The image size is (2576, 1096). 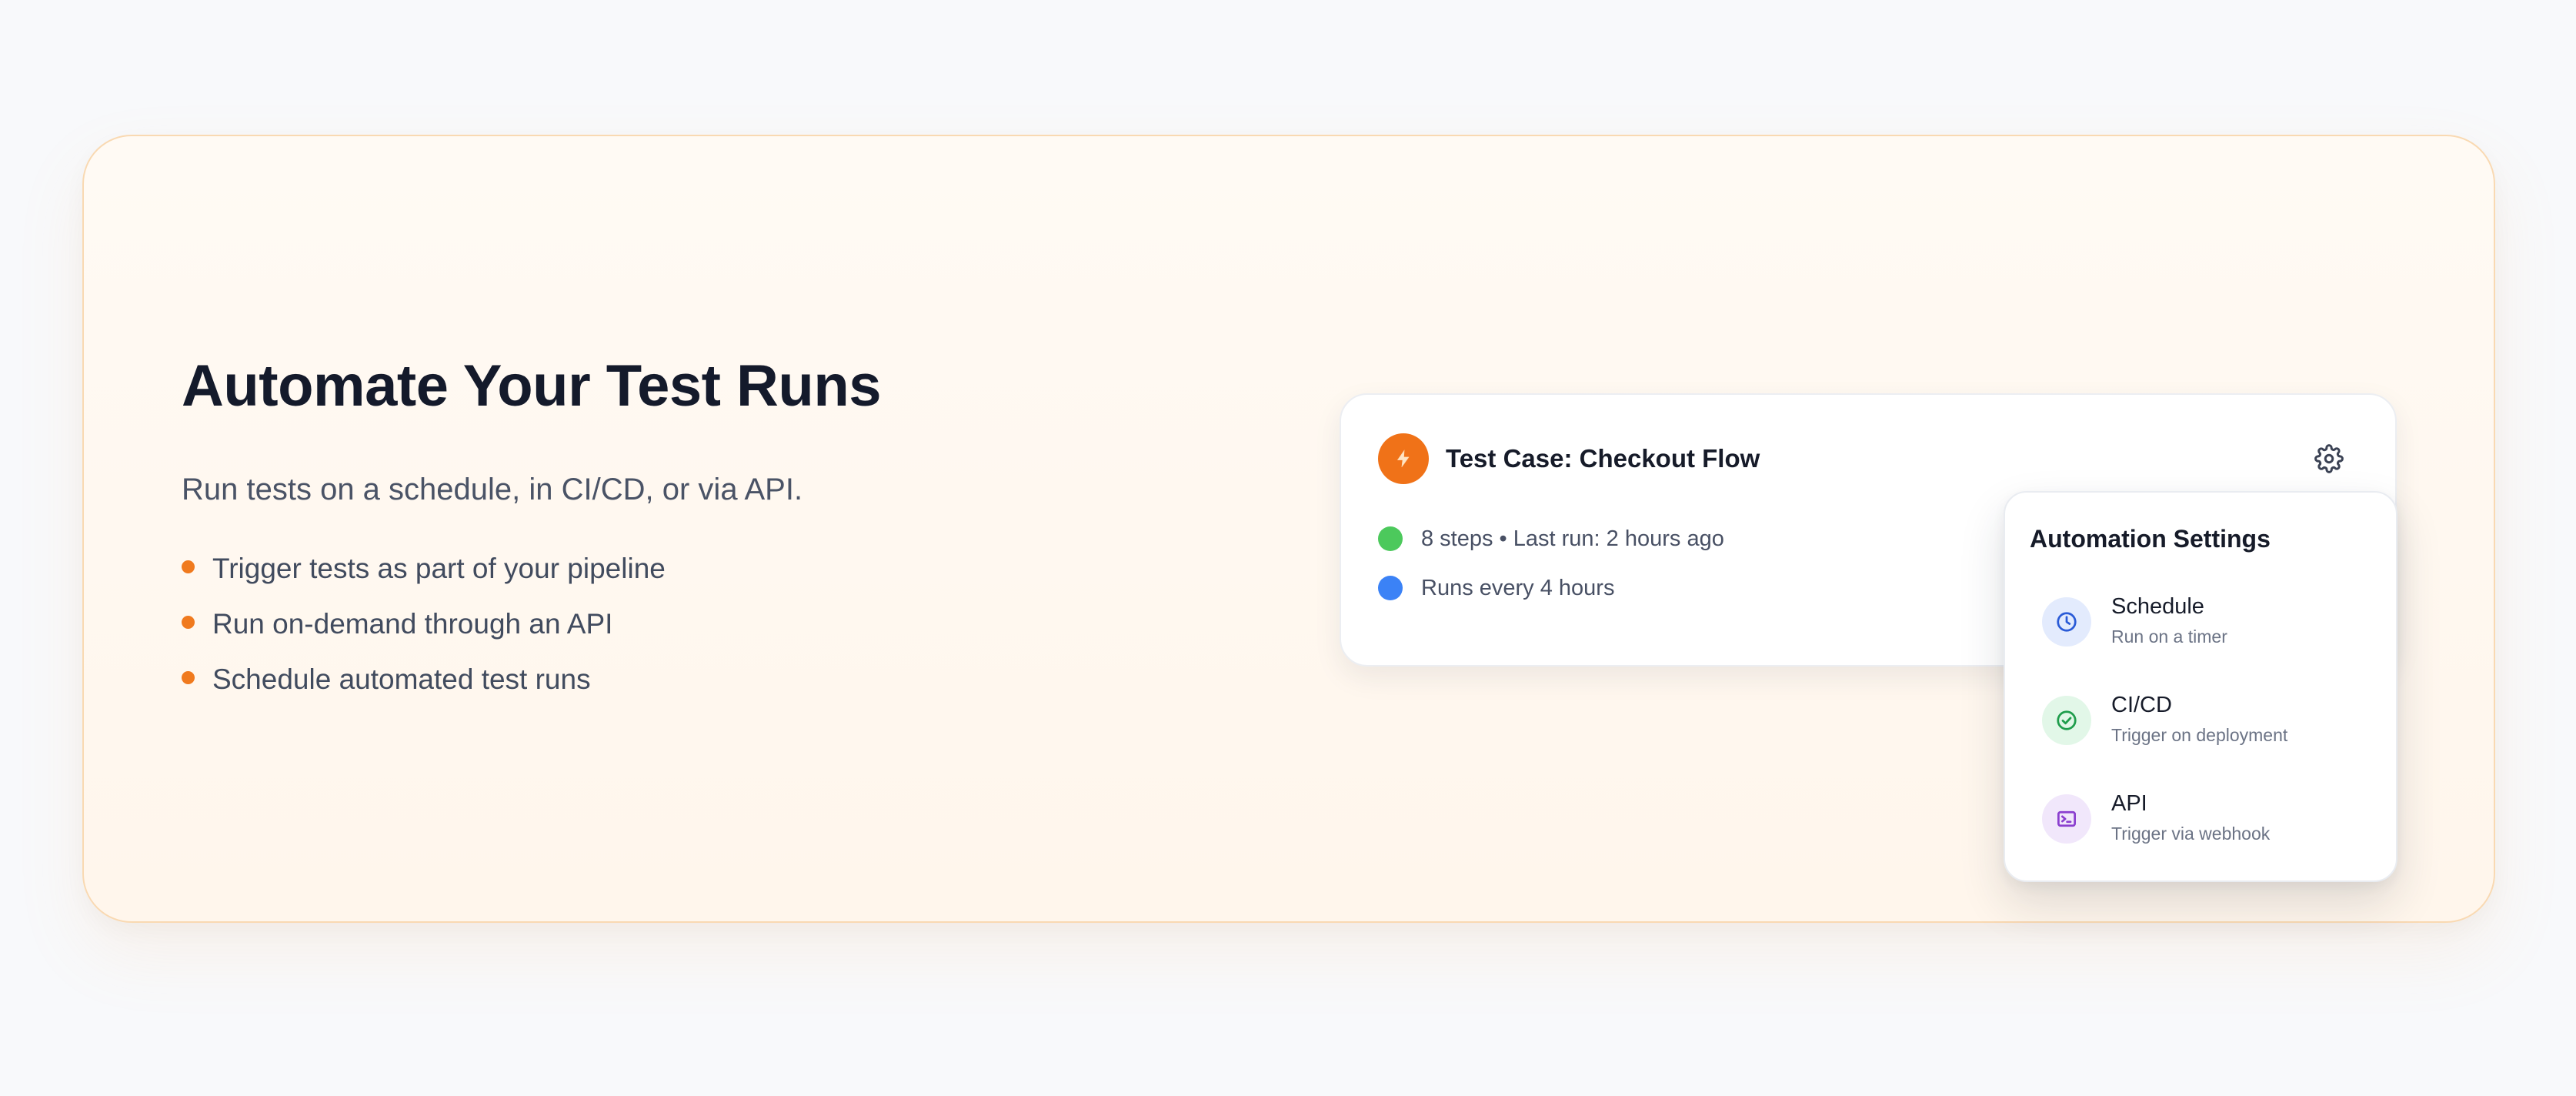 I want to click on list-item-label: Trigger tests as part of your pipeline, so click(x=439, y=568).